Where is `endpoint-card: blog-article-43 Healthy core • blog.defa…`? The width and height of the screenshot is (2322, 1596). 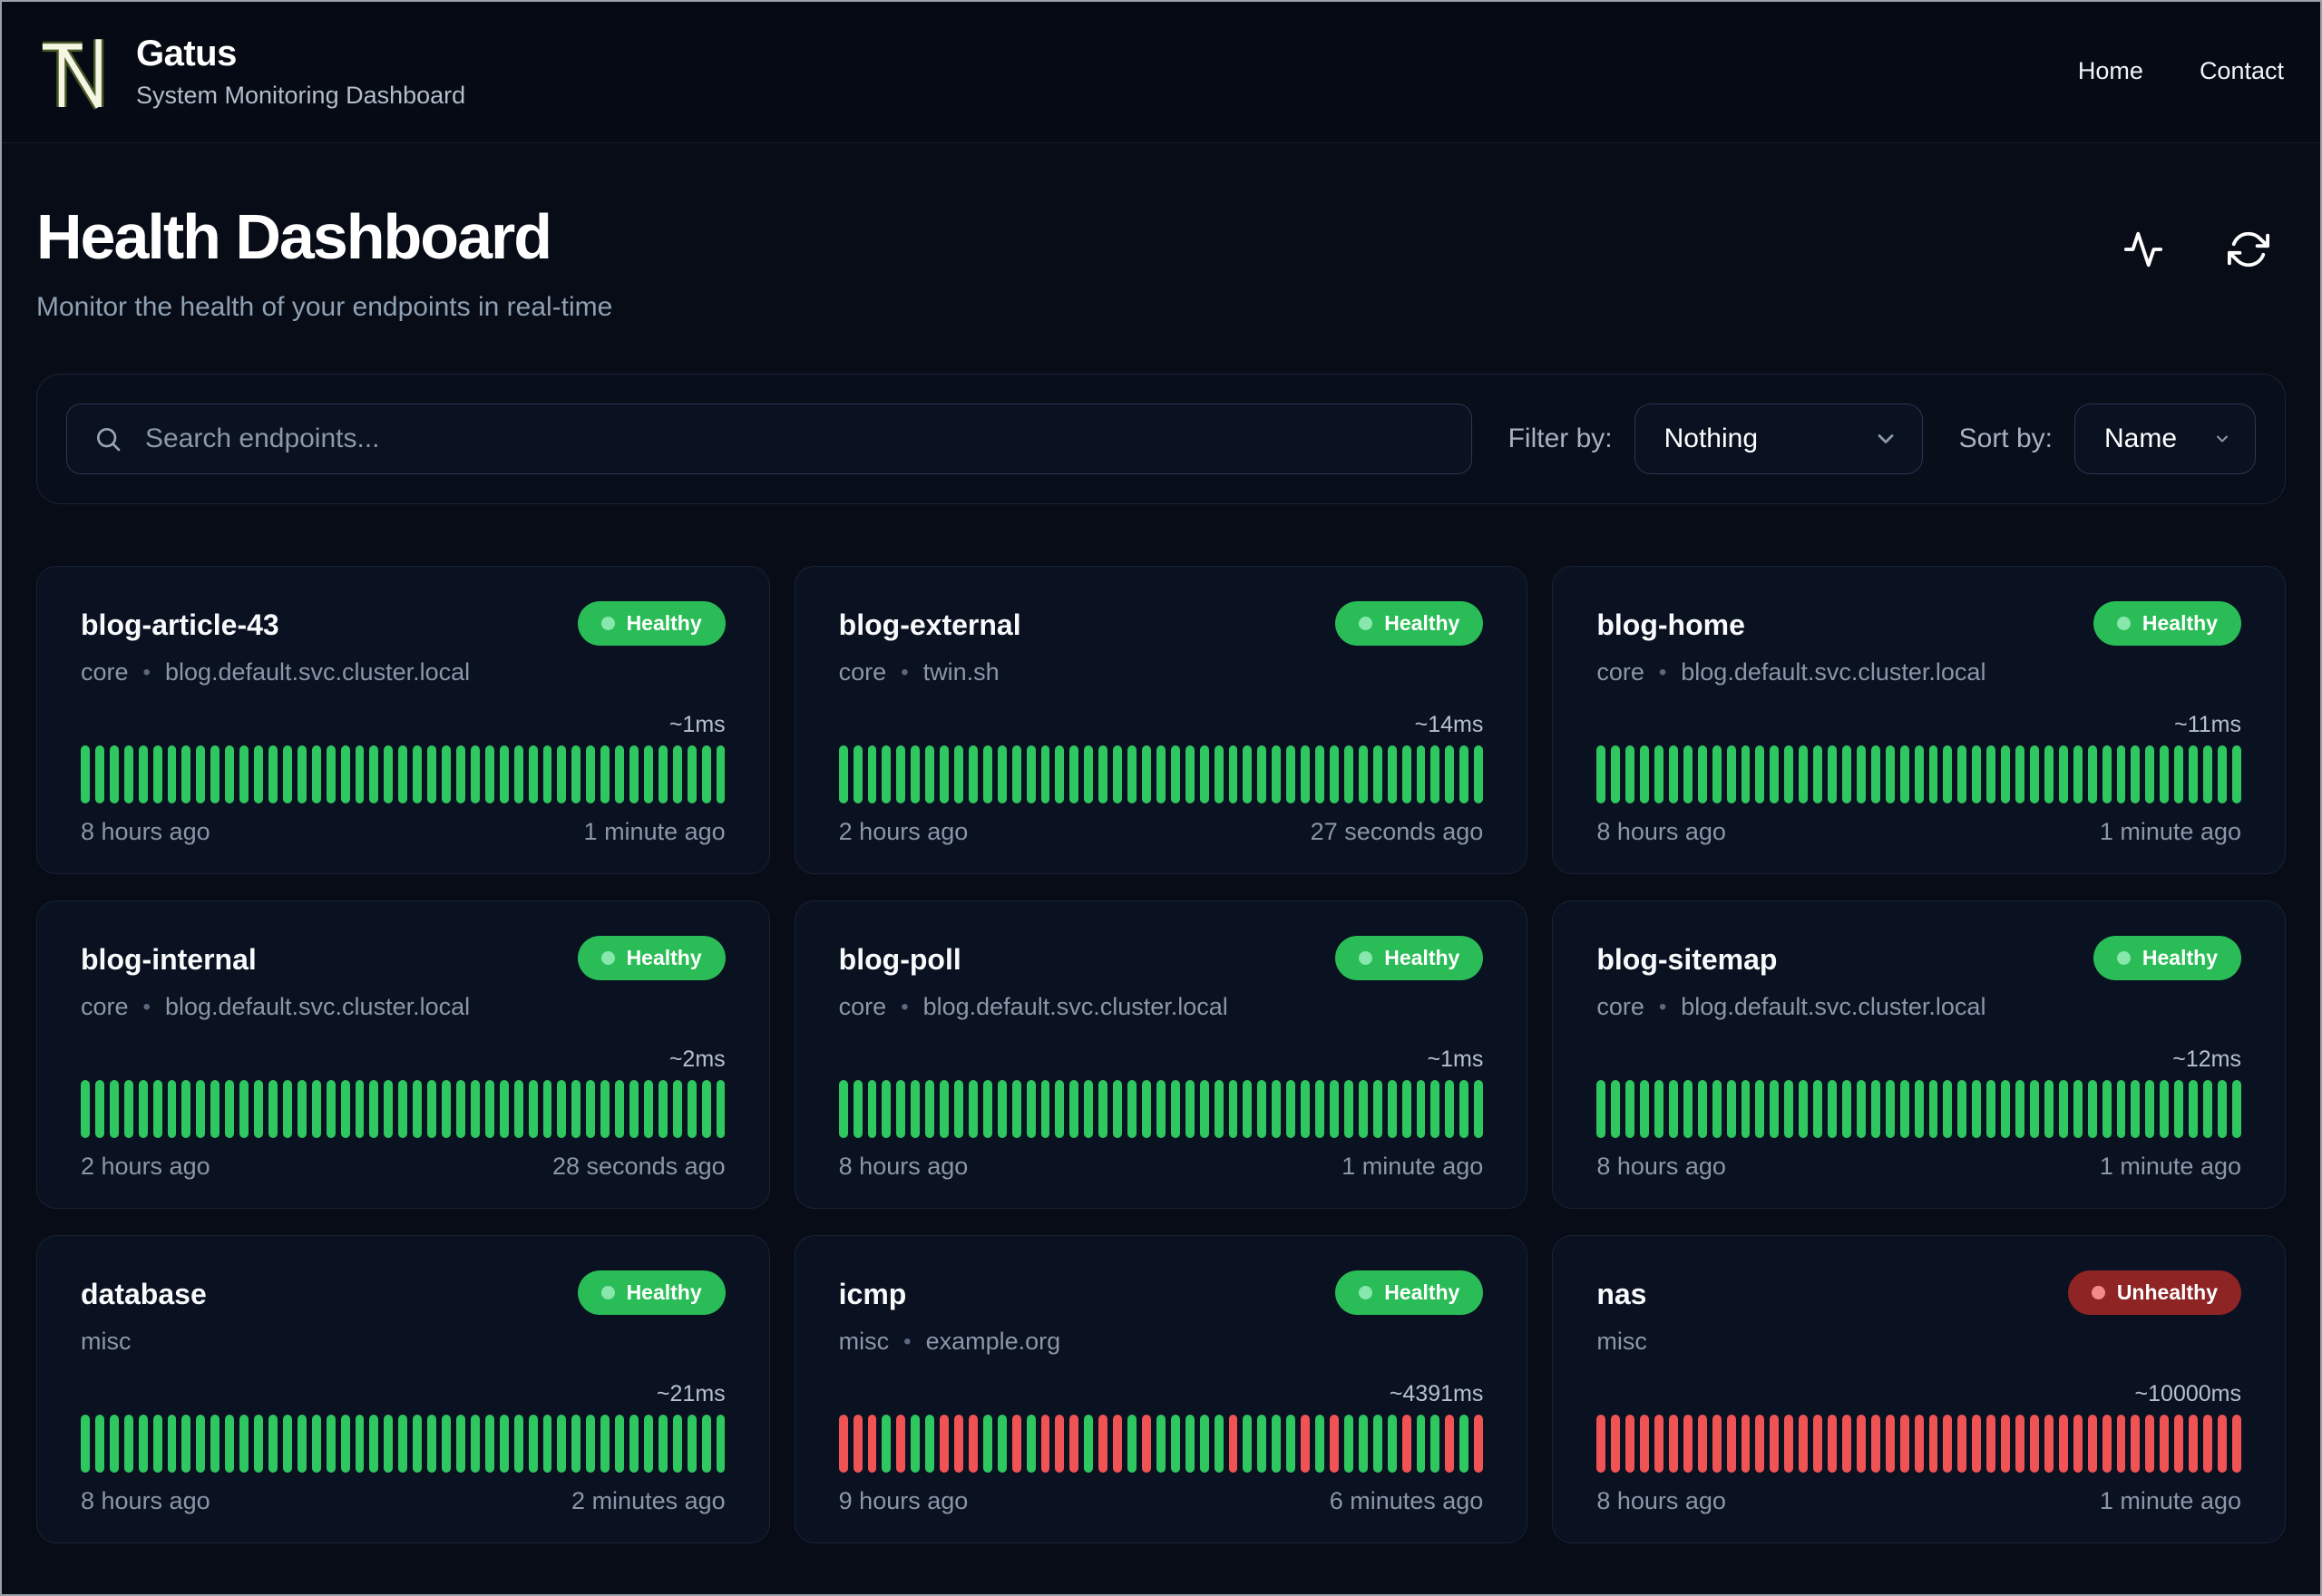 endpoint-card: blog-article-43 Healthy core • blog.defa… is located at coordinates (403, 720).